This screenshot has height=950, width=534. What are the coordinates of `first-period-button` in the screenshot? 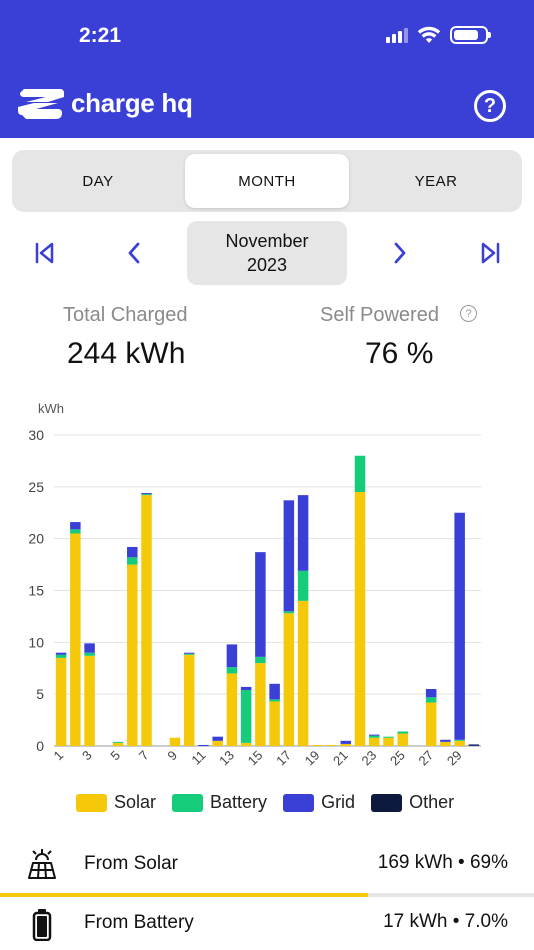 It's located at (45, 253).